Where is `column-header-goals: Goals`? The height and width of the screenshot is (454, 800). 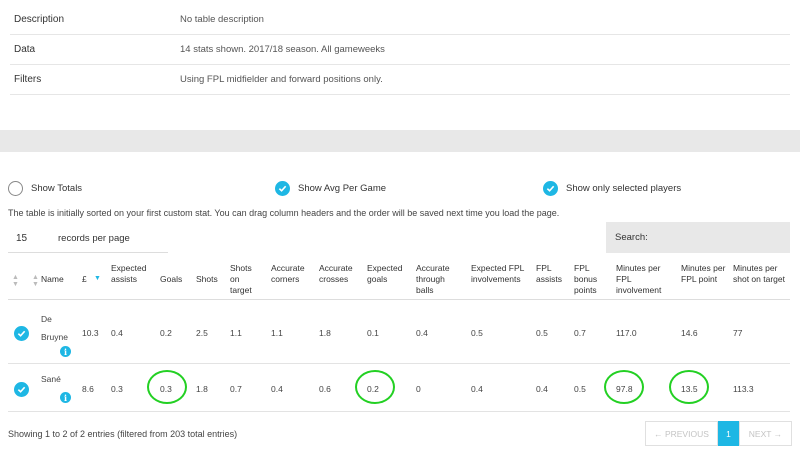
column-header-goals: Goals is located at coordinates (171, 279).